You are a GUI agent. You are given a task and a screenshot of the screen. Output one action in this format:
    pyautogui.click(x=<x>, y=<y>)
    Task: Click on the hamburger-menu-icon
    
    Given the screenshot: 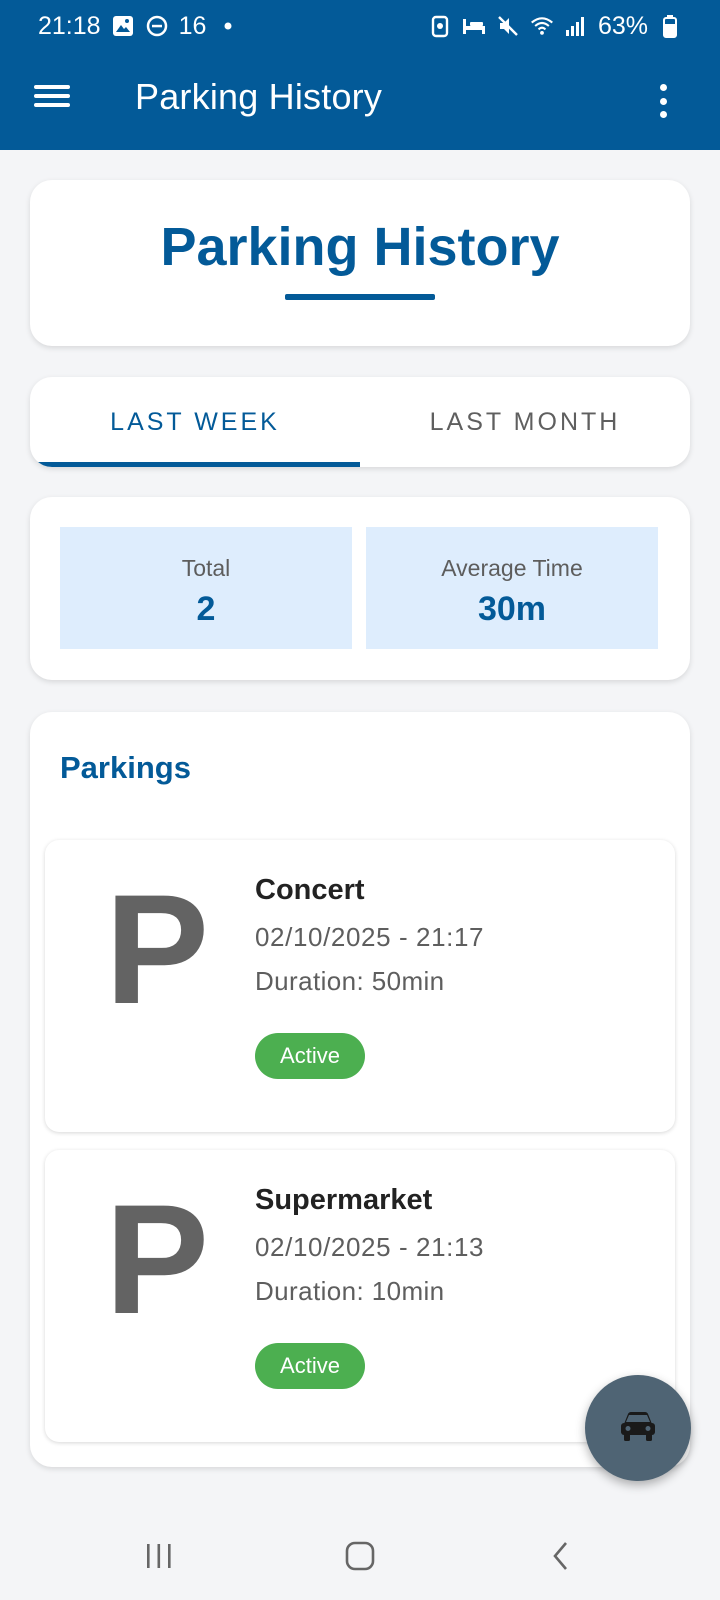 What is the action you would take?
    pyautogui.click(x=52, y=100)
    